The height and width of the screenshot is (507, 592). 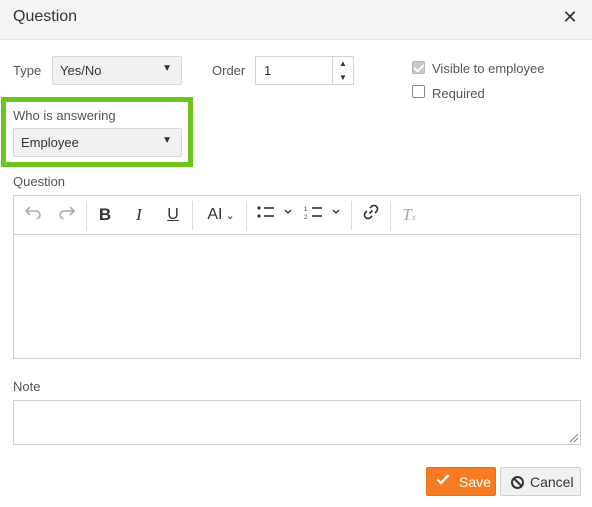 What do you see at coordinates (306, 217) in the screenshot?
I see `svg-text: 2` at bounding box center [306, 217].